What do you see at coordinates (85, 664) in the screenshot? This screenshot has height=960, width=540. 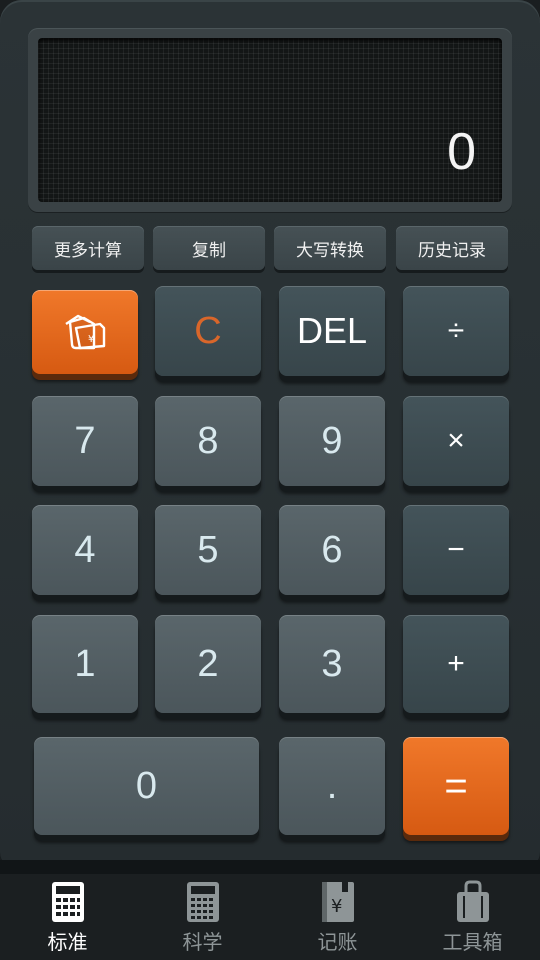 I see `digit-1-button: 1` at bounding box center [85, 664].